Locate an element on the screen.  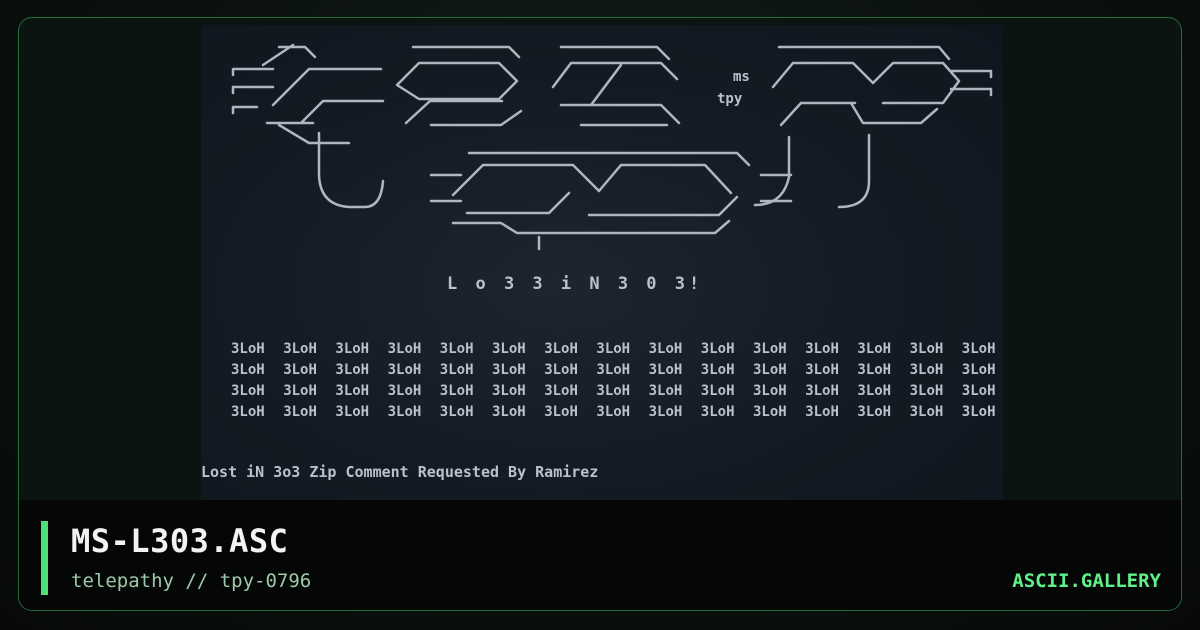
logo-tag-ms: ms is located at coordinates (741, 77).